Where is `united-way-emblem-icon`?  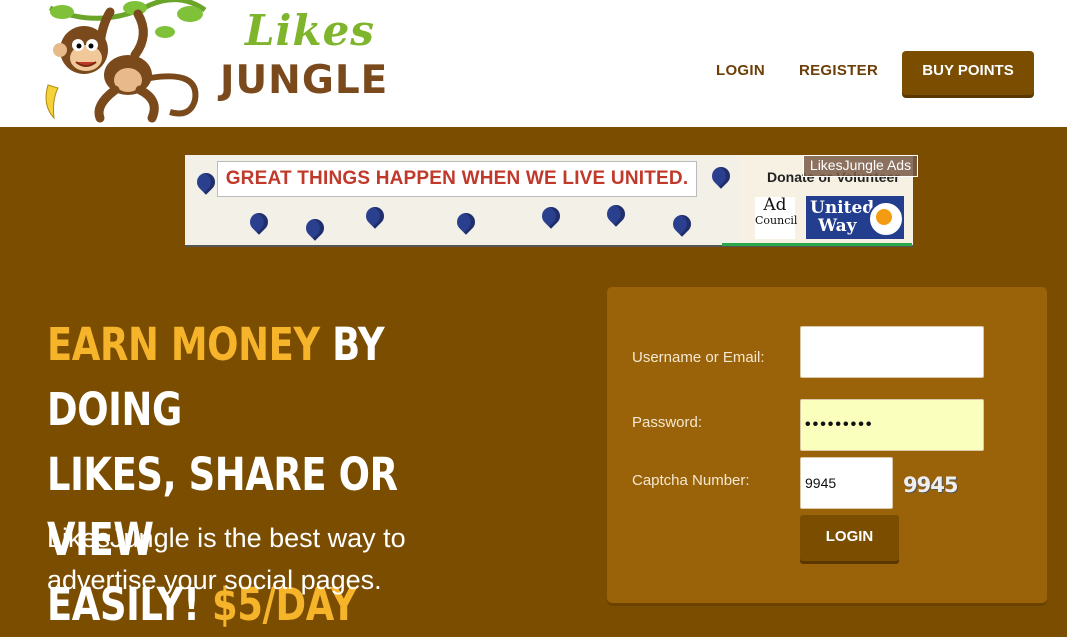 united-way-emblem-icon is located at coordinates (886, 219).